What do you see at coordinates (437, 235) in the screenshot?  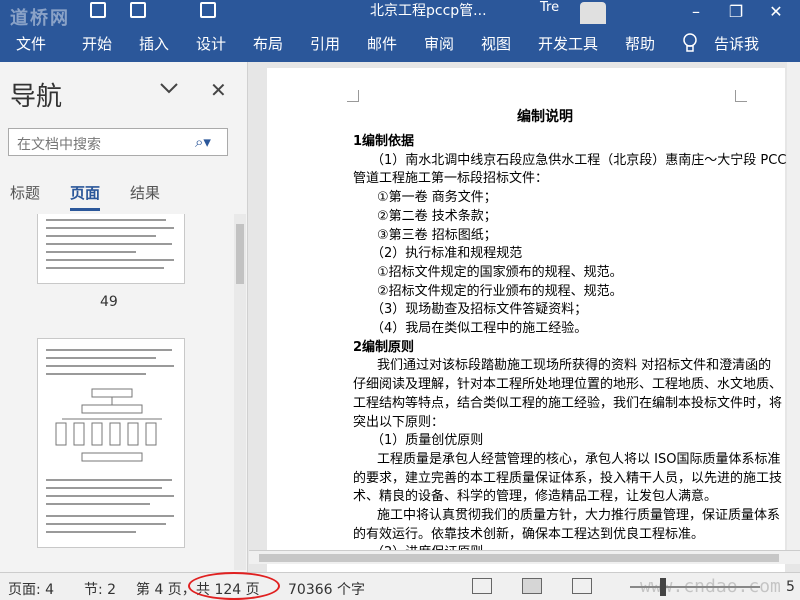 I see `paragraph-line: ③第三卷 招标图纸；` at bounding box center [437, 235].